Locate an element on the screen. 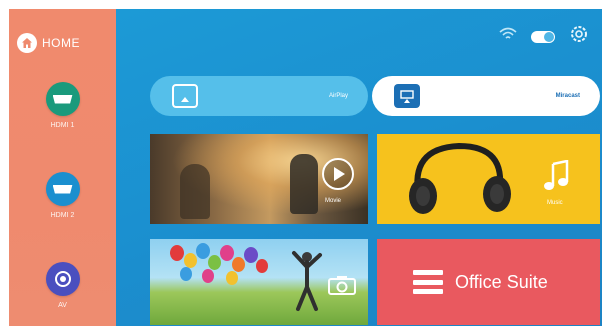 This screenshot has height=330, width=602. headphones-image is located at coordinates (460, 178).